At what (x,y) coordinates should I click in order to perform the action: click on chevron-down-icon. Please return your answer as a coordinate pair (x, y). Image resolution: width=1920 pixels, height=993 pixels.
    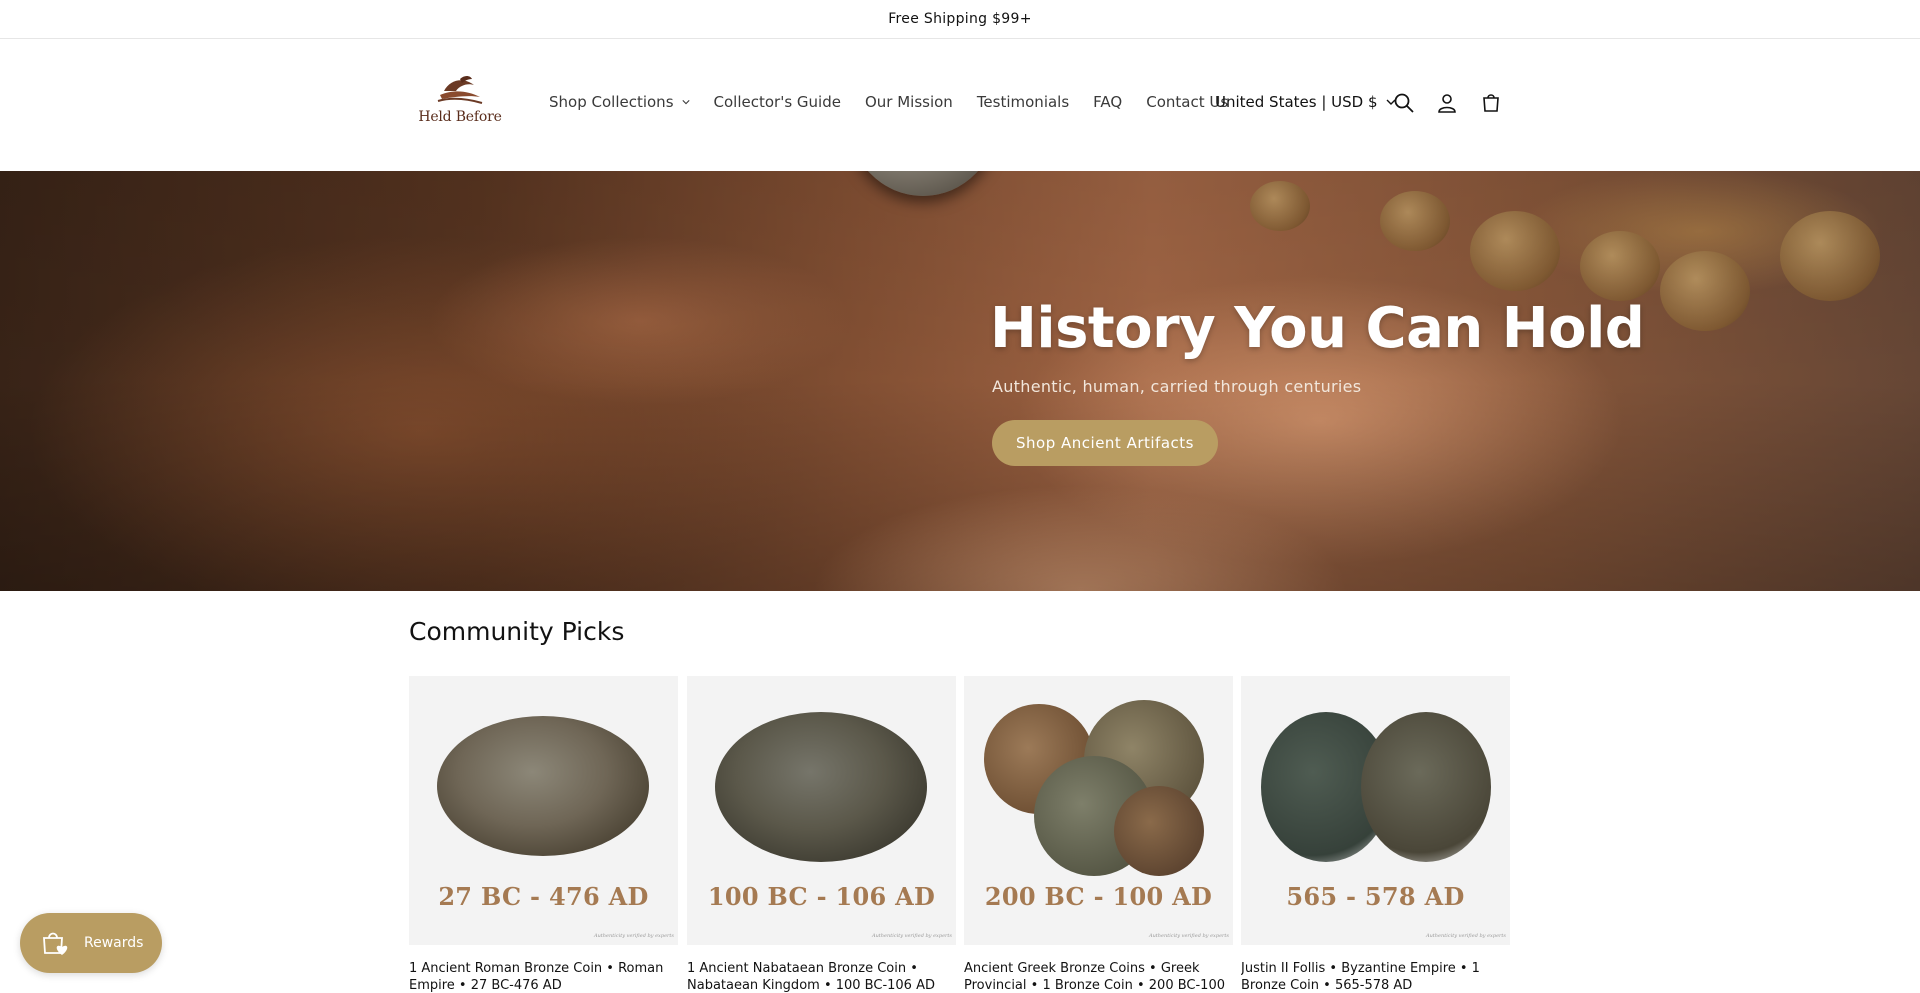
    Looking at the image, I should click on (685, 102).